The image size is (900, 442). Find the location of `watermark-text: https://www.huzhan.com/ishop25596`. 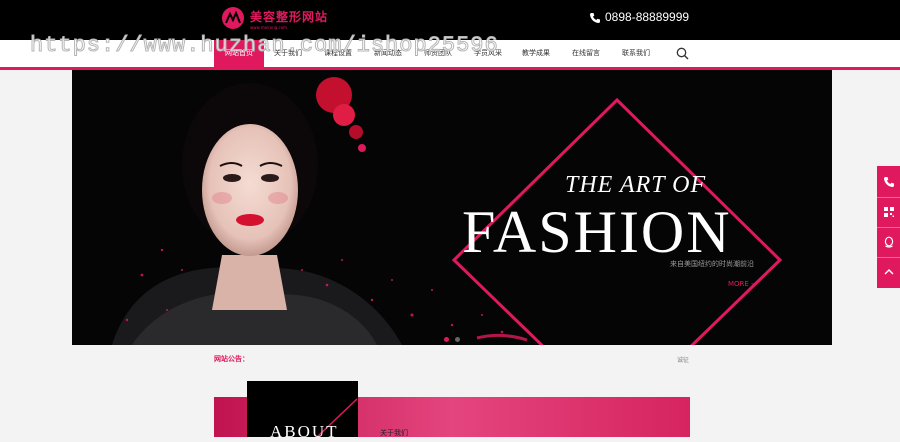

watermark-text: https://www.huzhan.com/ishop25596 is located at coordinates (264, 46).